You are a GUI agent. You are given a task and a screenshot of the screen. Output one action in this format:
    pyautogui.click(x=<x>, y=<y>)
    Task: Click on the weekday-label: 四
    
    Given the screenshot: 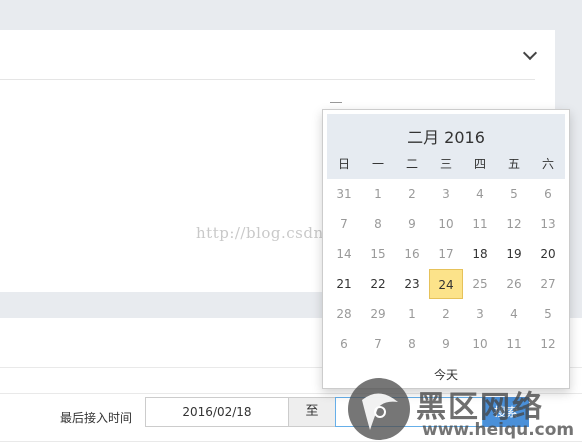 What is the action you would take?
    pyautogui.click(x=479, y=164)
    